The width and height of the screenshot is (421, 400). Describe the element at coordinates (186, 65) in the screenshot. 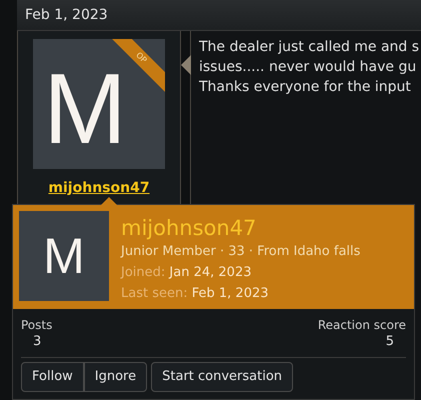

I see `pointer-icon` at that location.